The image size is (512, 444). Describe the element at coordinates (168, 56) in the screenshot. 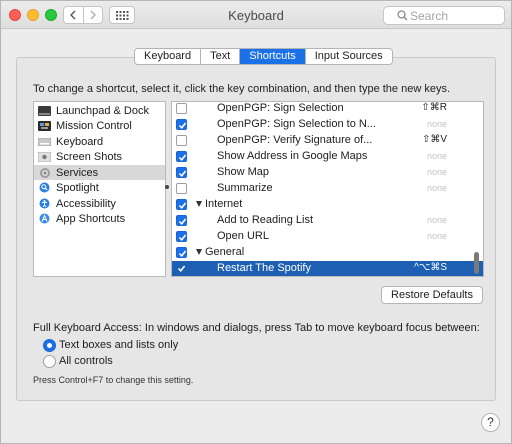

I see `tab-keyboard: Keyboard` at that location.